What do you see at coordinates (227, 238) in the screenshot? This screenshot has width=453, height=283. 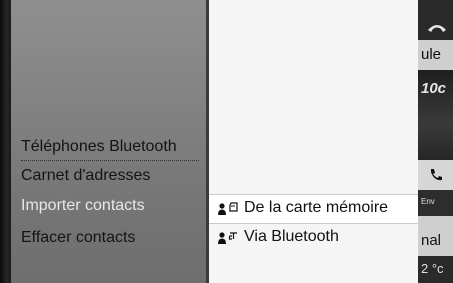 I see `bluetooth-contact-icon` at bounding box center [227, 238].